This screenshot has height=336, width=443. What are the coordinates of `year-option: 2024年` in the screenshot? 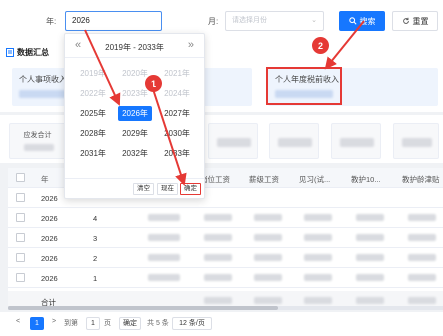 It's located at (177, 93).